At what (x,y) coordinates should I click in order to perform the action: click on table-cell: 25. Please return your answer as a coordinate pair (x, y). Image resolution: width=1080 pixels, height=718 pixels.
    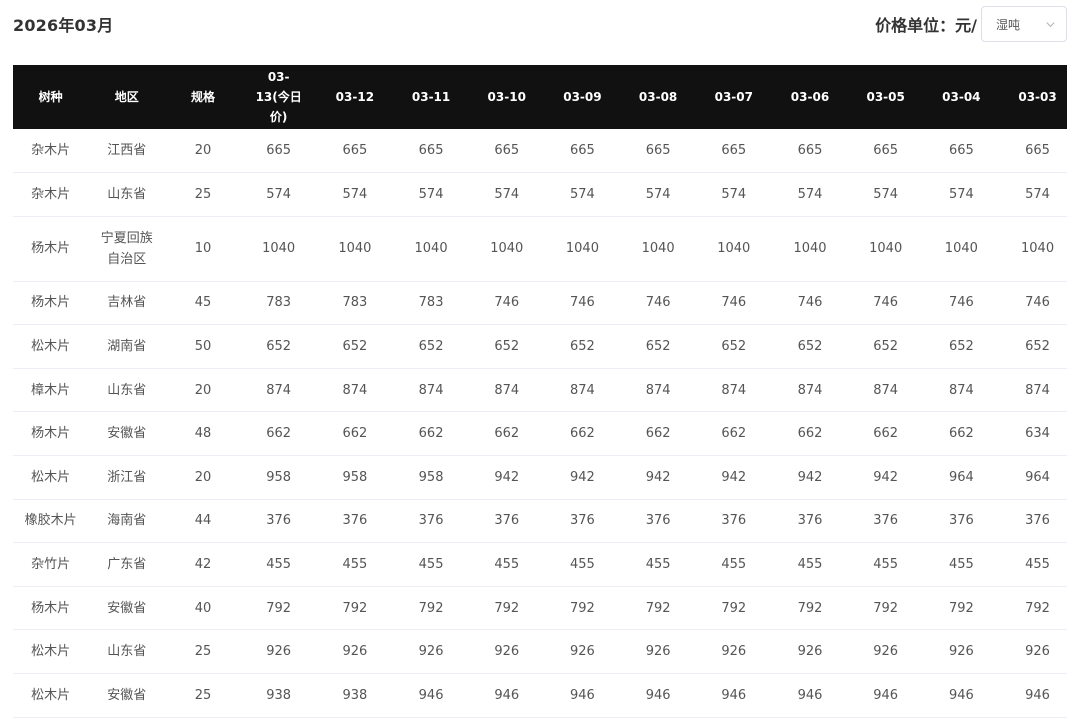
    Looking at the image, I should click on (203, 695).